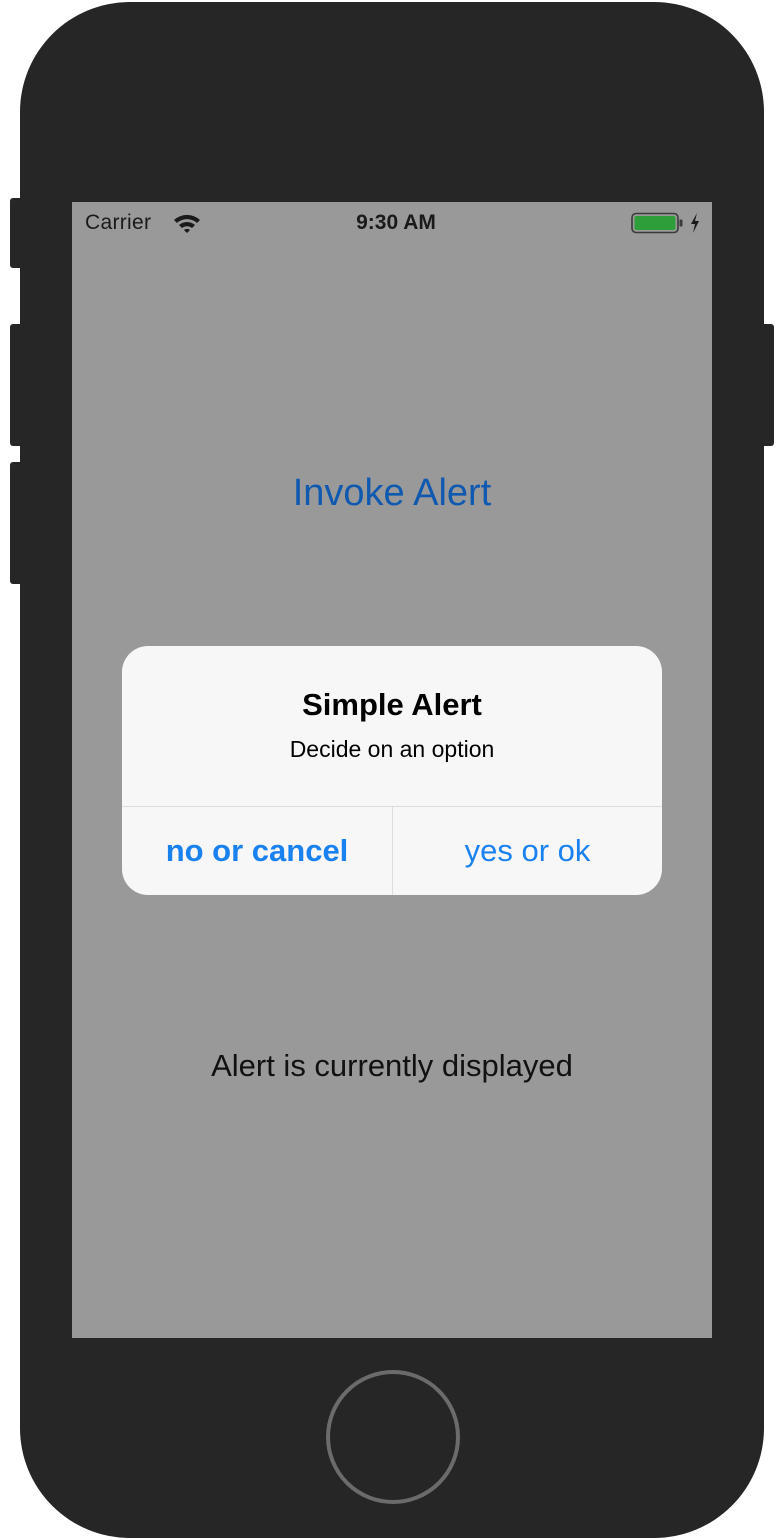 The height and width of the screenshot is (1540, 784). Describe the element at coordinates (257, 851) in the screenshot. I see `cancel-button: no or cancel` at that location.